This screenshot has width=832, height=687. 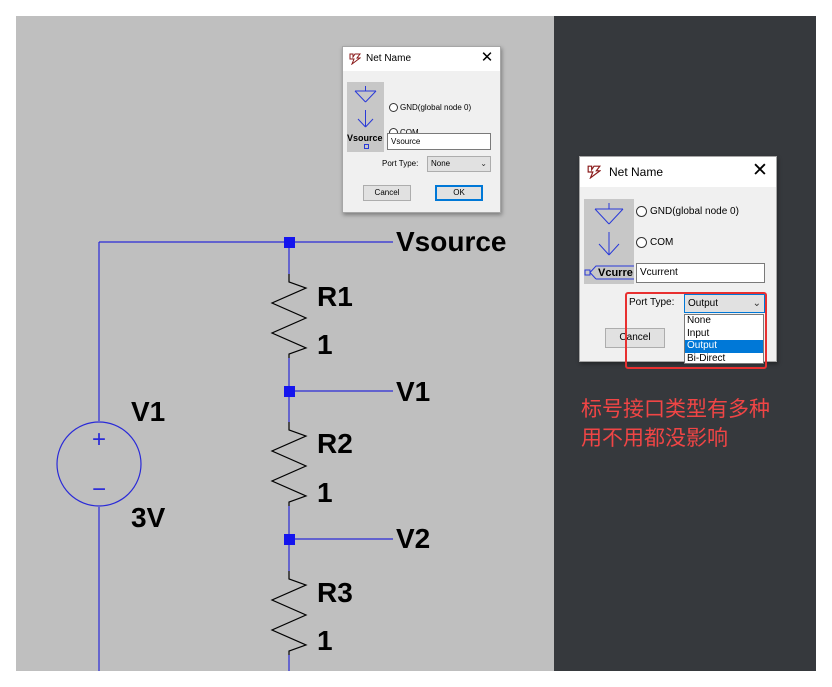 I want to click on net-label-v1: V1, so click(x=413, y=392).